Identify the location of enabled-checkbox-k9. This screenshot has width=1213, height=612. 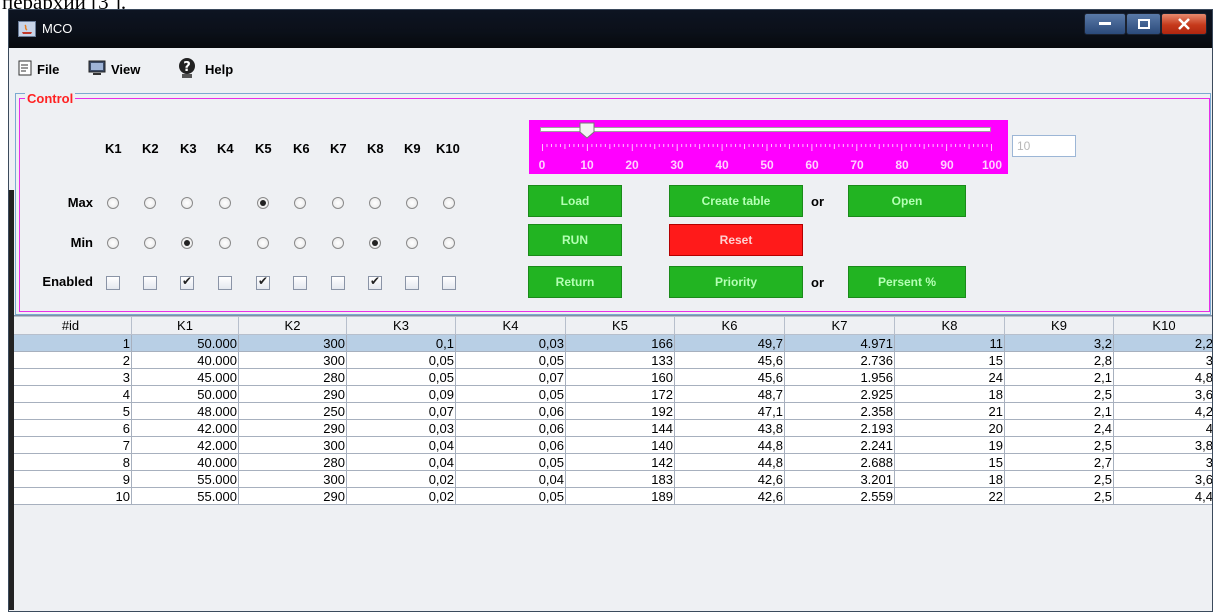
(412, 283).